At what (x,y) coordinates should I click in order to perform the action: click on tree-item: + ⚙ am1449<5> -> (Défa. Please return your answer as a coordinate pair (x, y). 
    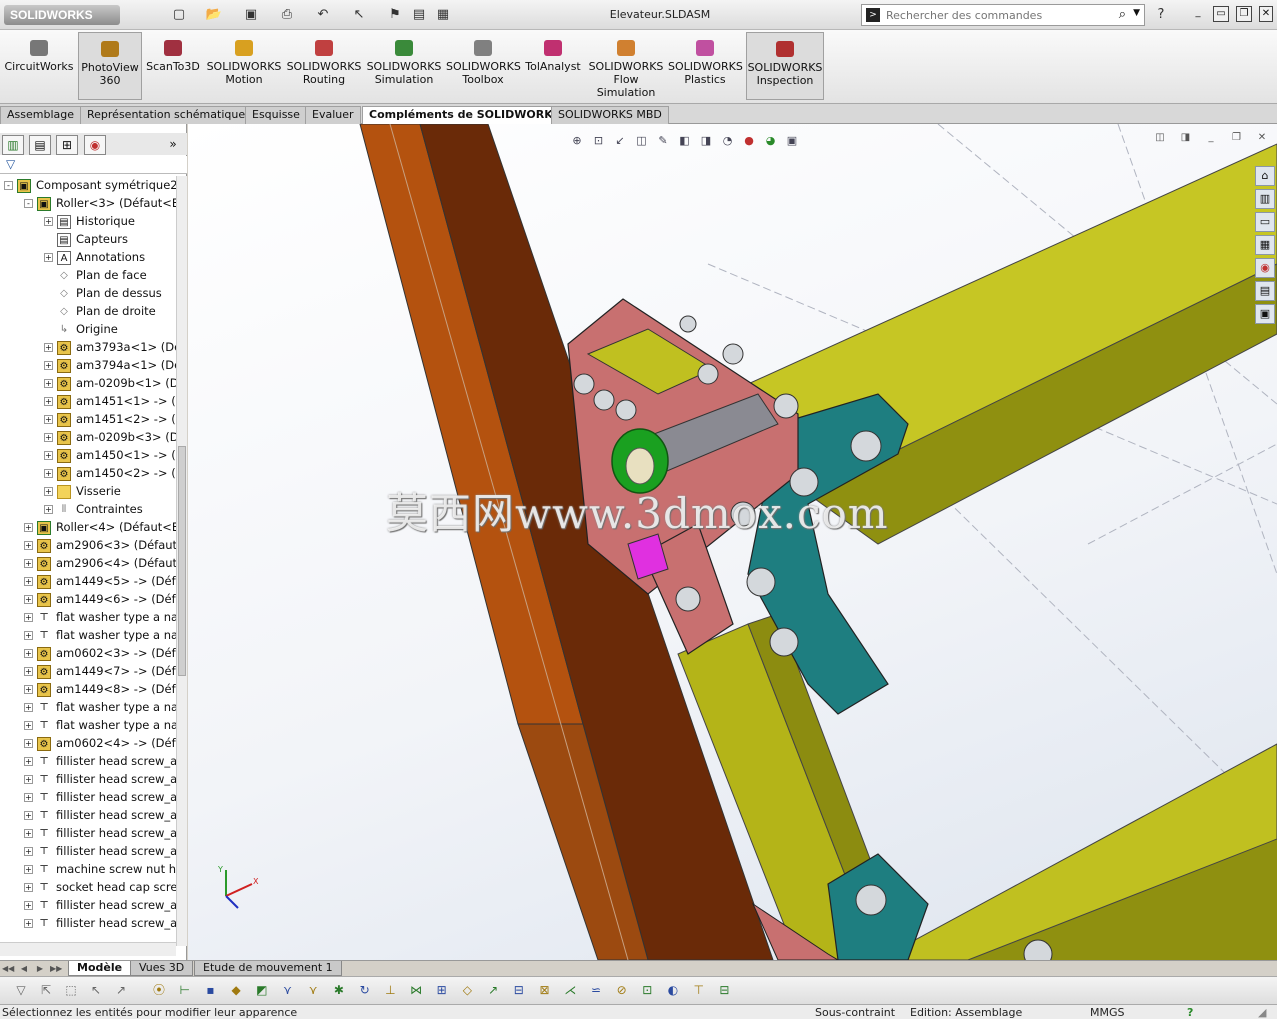
    Looking at the image, I should click on (100, 581).